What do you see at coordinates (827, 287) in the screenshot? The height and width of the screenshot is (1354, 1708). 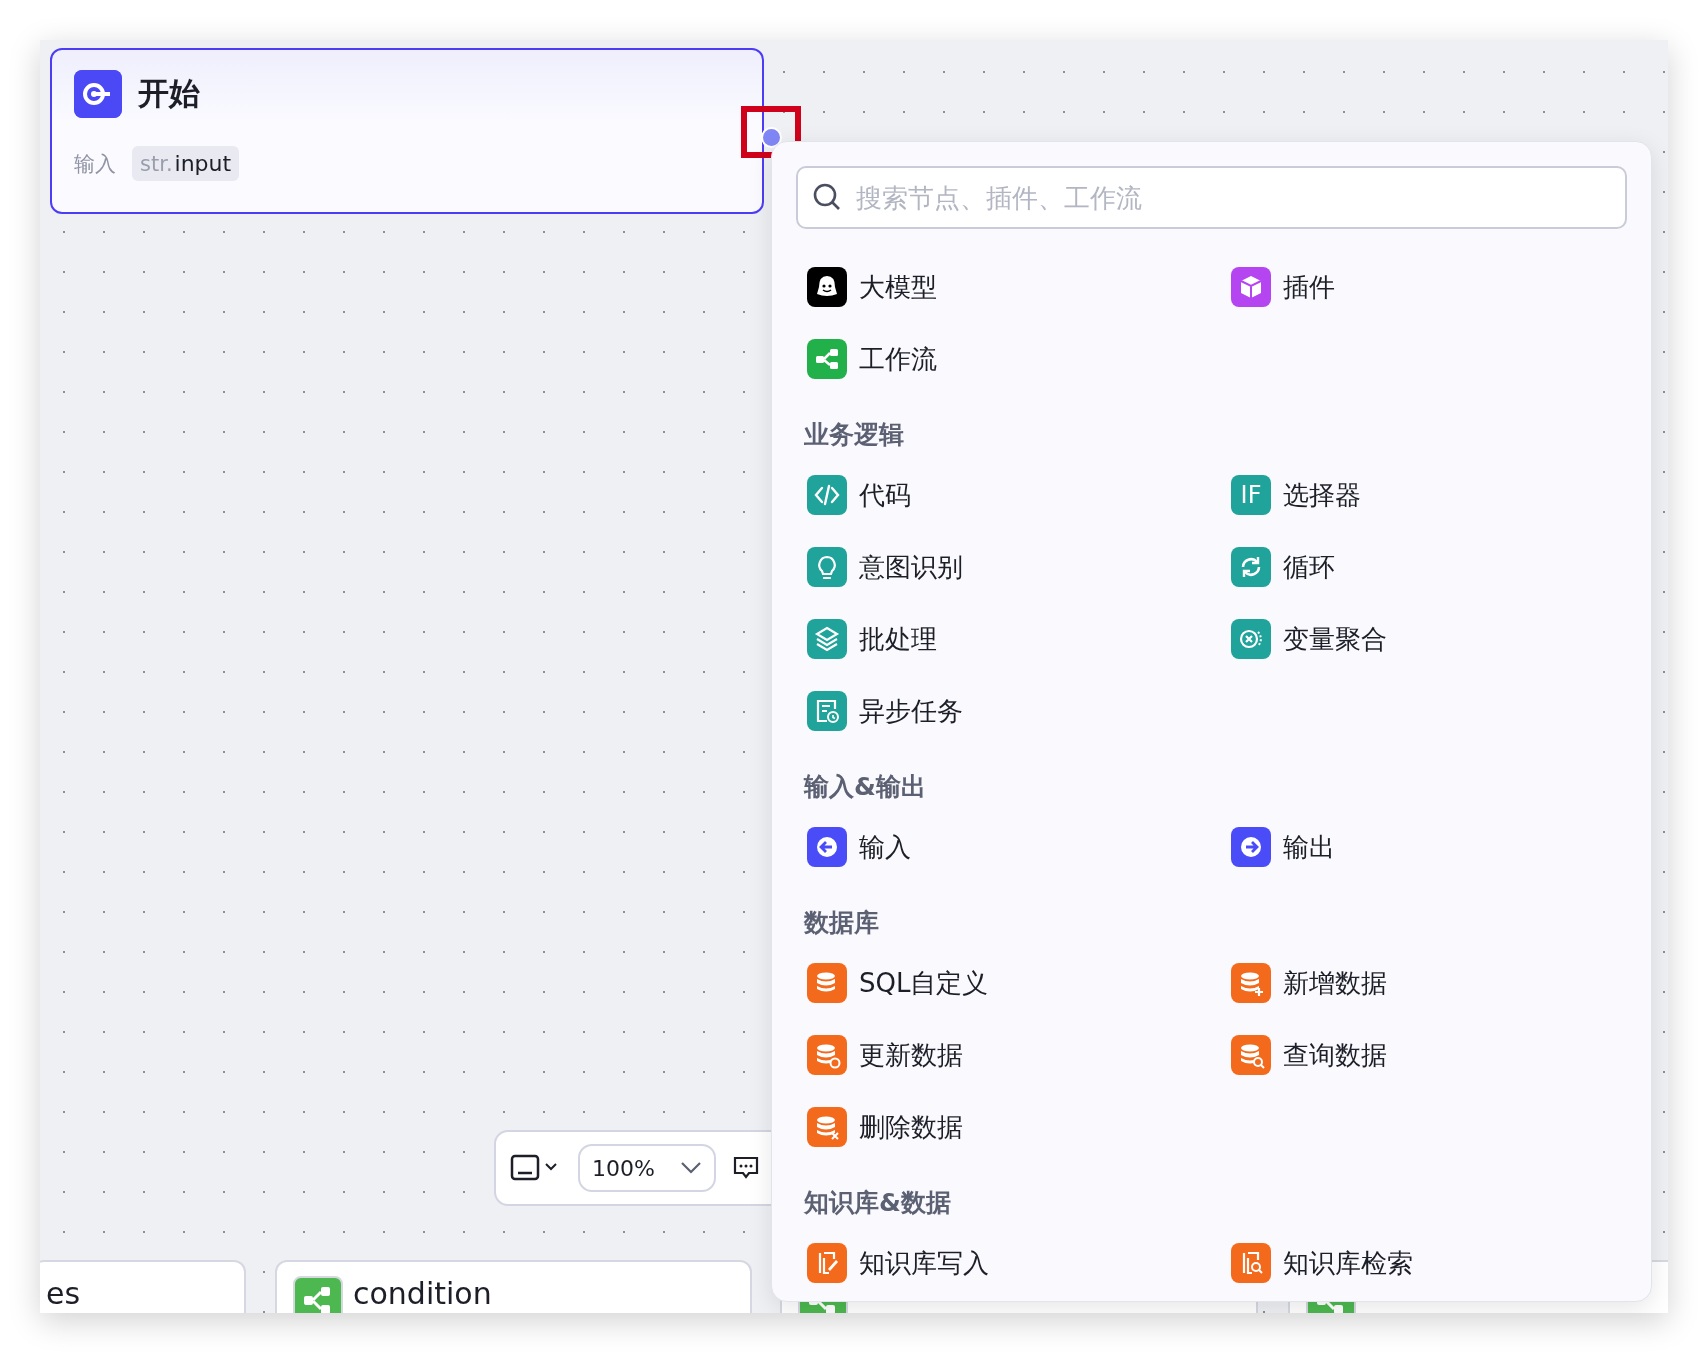 I see `ghost-icon` at bounding box center [827, 287].